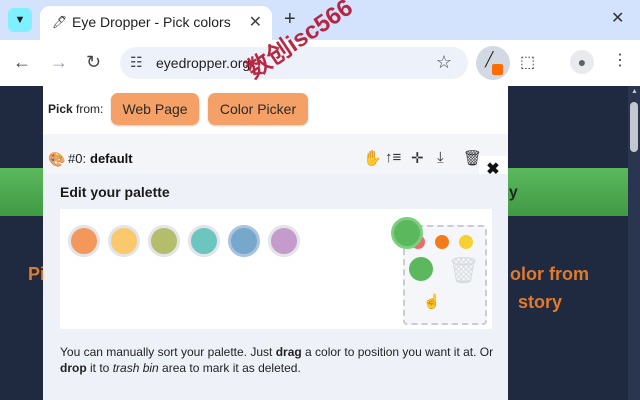  What do you see at coordinates (372, 158) in the screenshot?
I see `hand-icon: ✋` at bounding box center [372, 158].